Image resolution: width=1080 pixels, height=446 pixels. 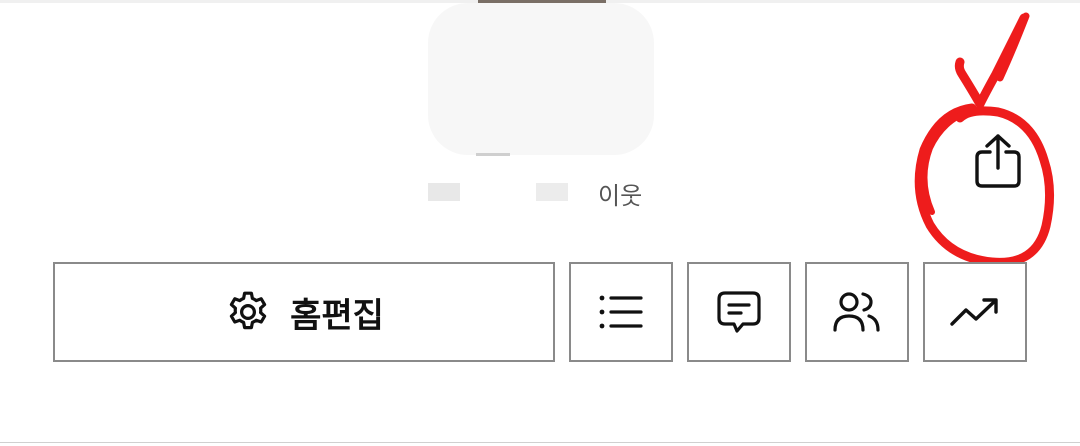 What do you see at coordinates (620, 193) in the screenshot?
I see `neighbor-count-label: 이웃` at bounding box center [620, 193].